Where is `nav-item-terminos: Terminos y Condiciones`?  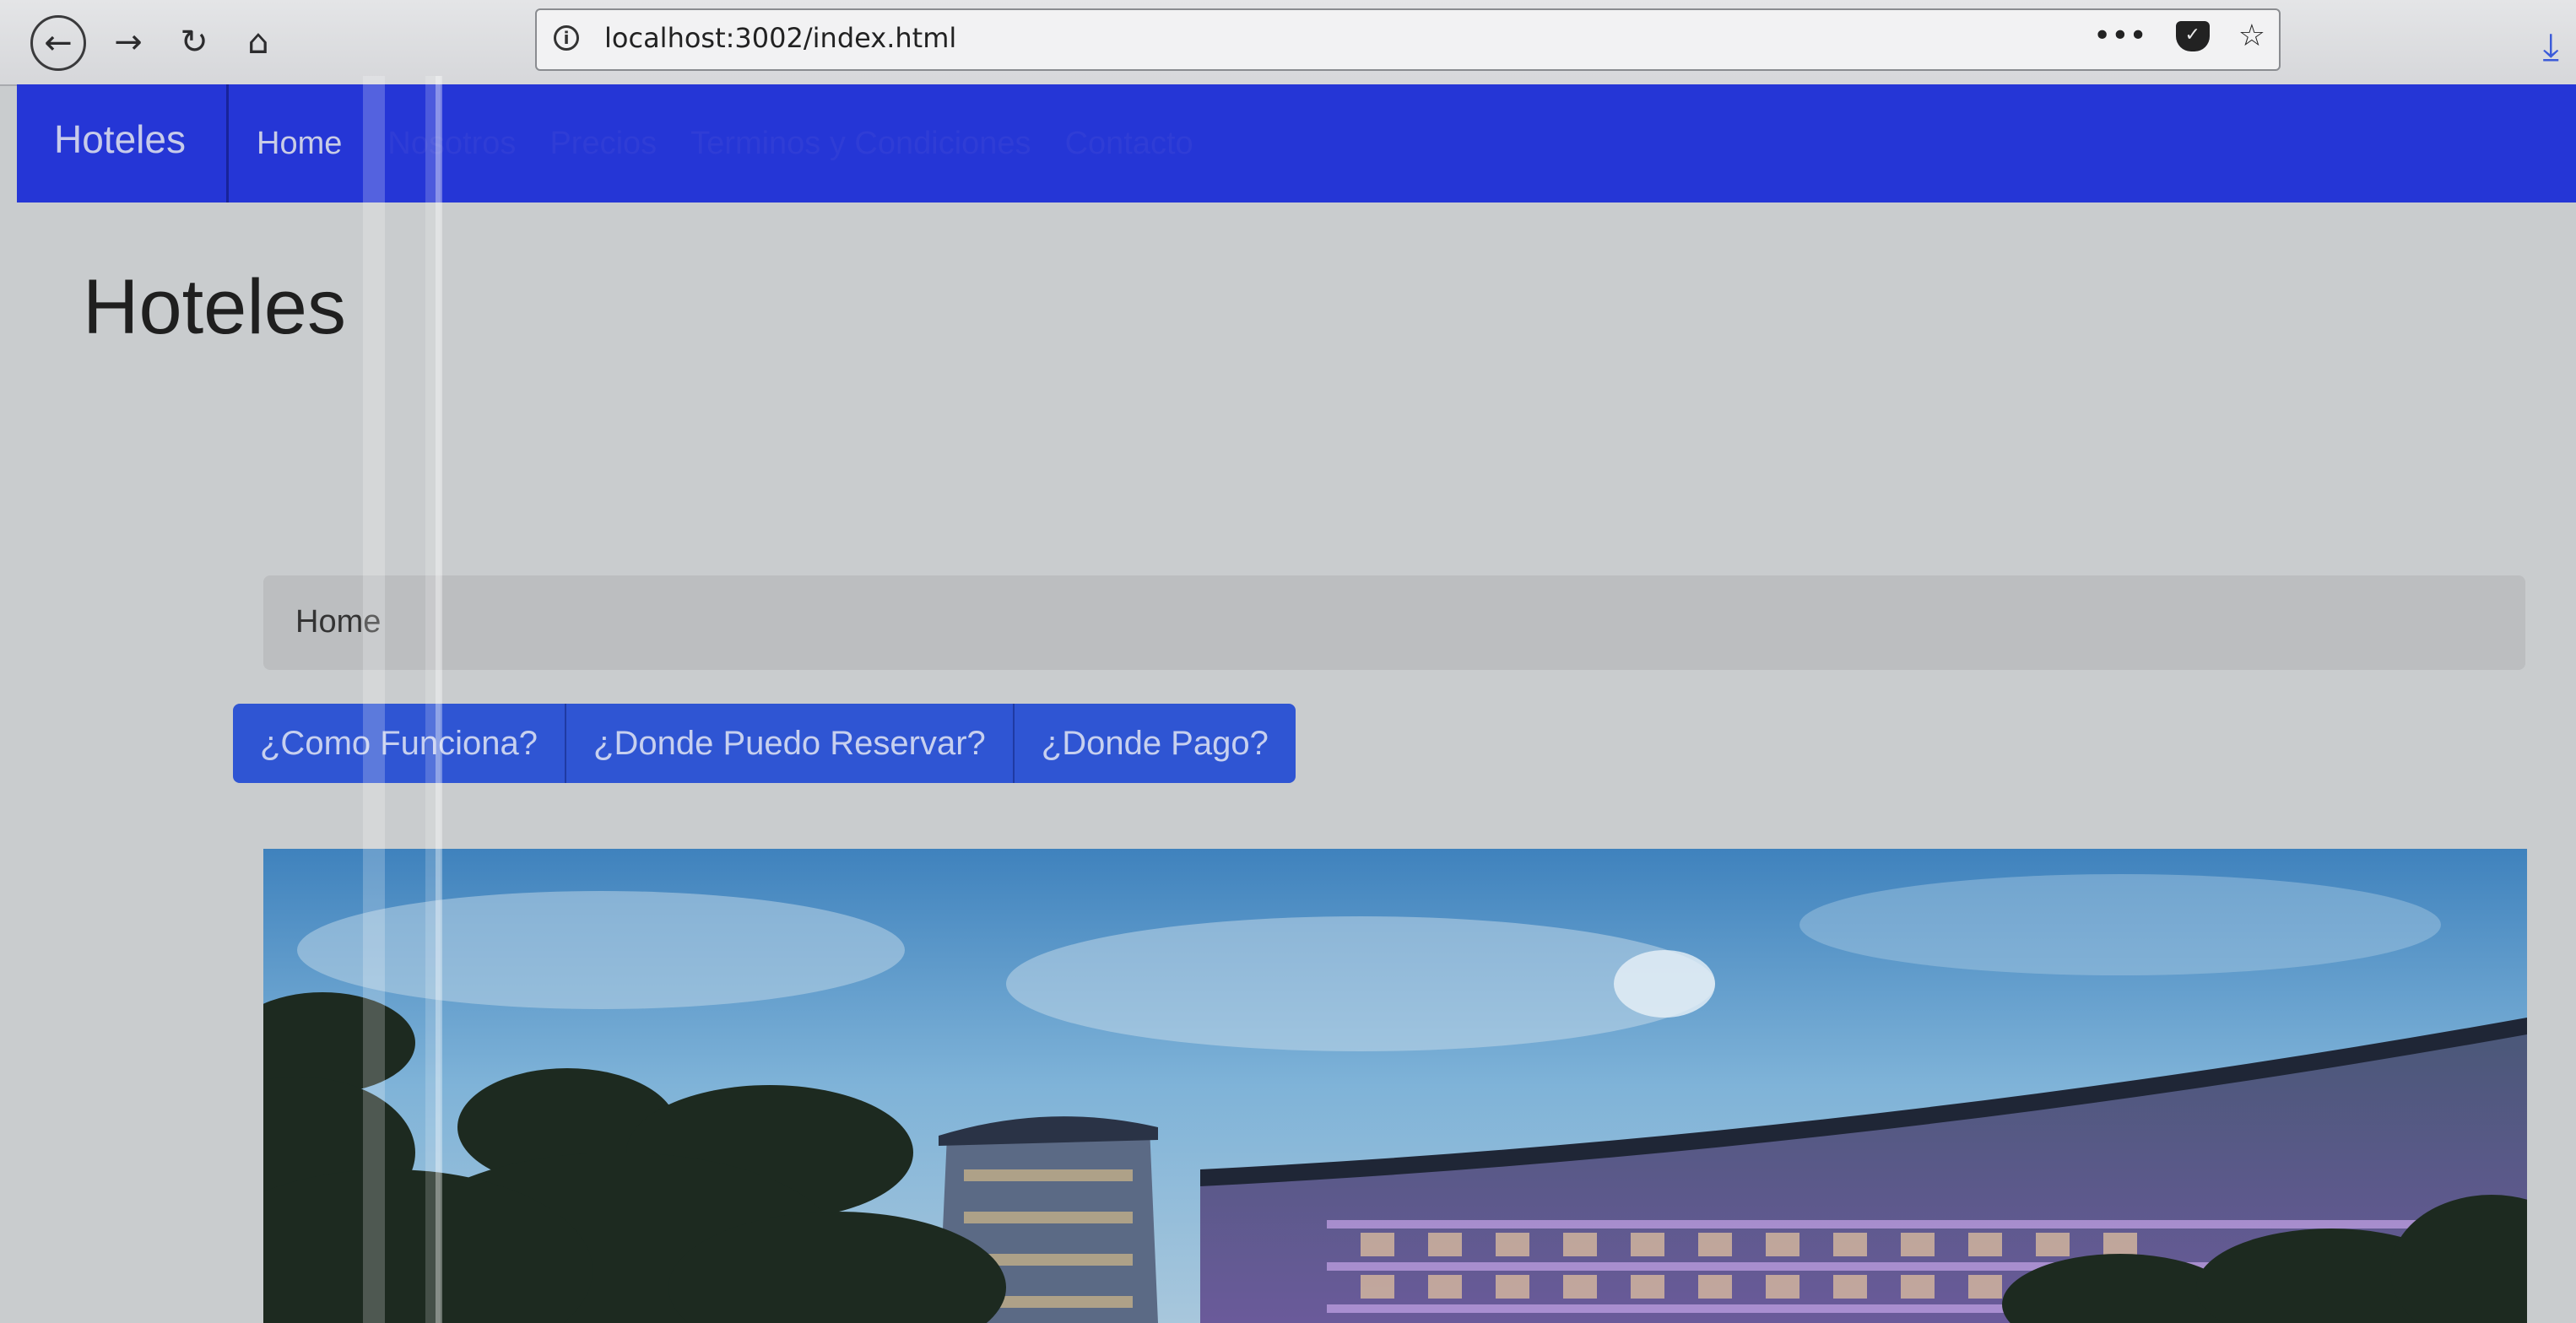
nav-item-terminos: Terminos y Condiciones is located at coordinates (860, 144).